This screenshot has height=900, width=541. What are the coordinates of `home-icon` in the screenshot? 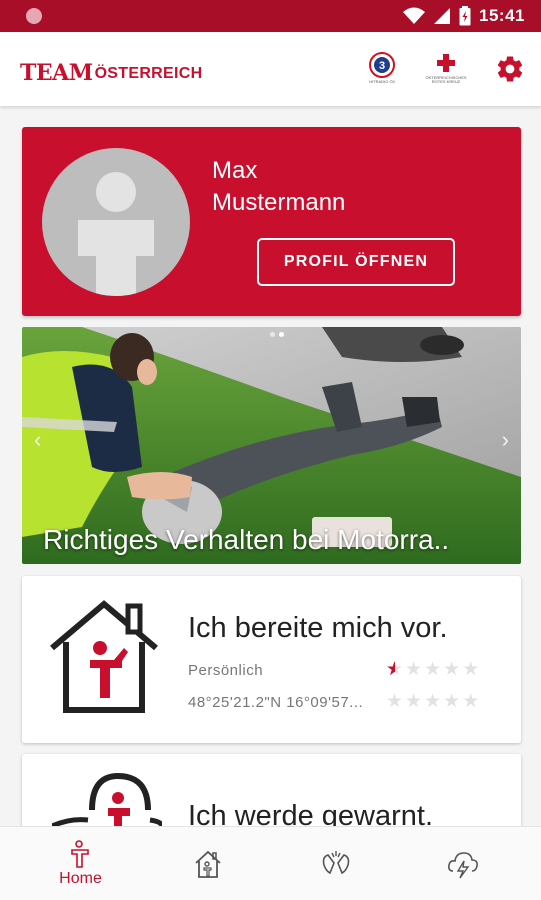 It's located at (79, 854).